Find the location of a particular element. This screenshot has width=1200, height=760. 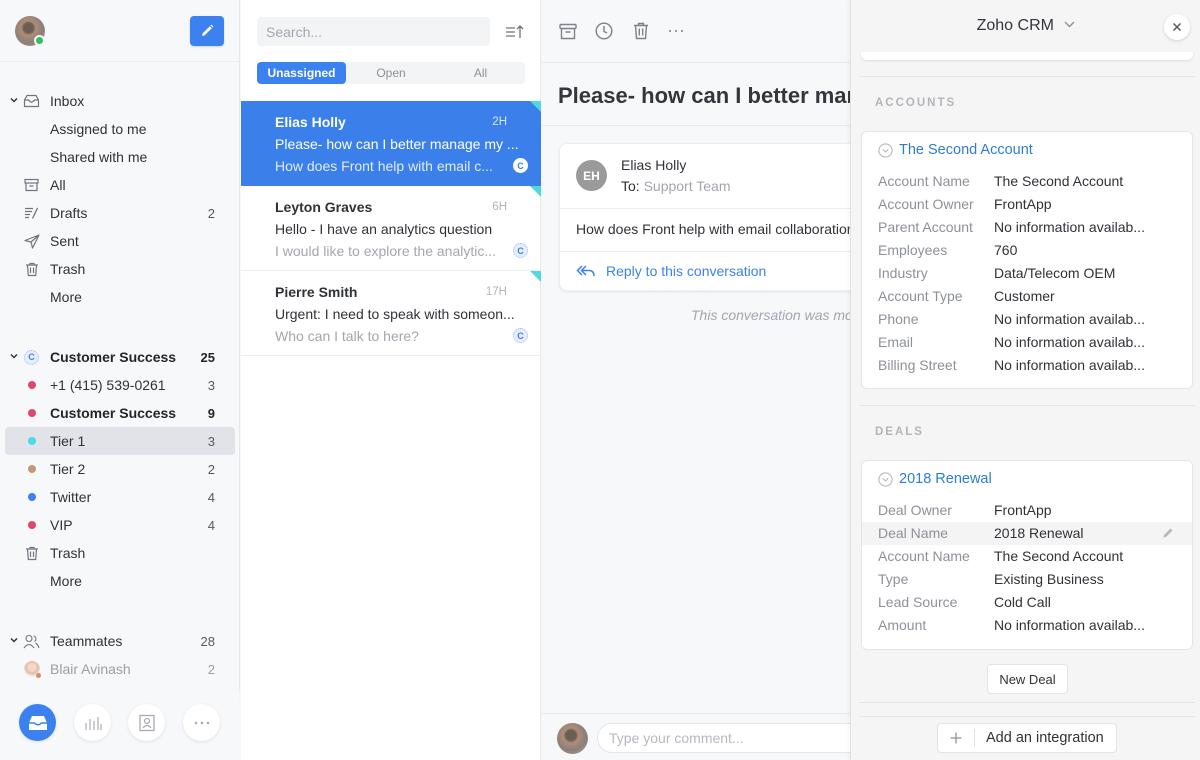

message-sender: Elias Holly is located at coordinates (653, 165).